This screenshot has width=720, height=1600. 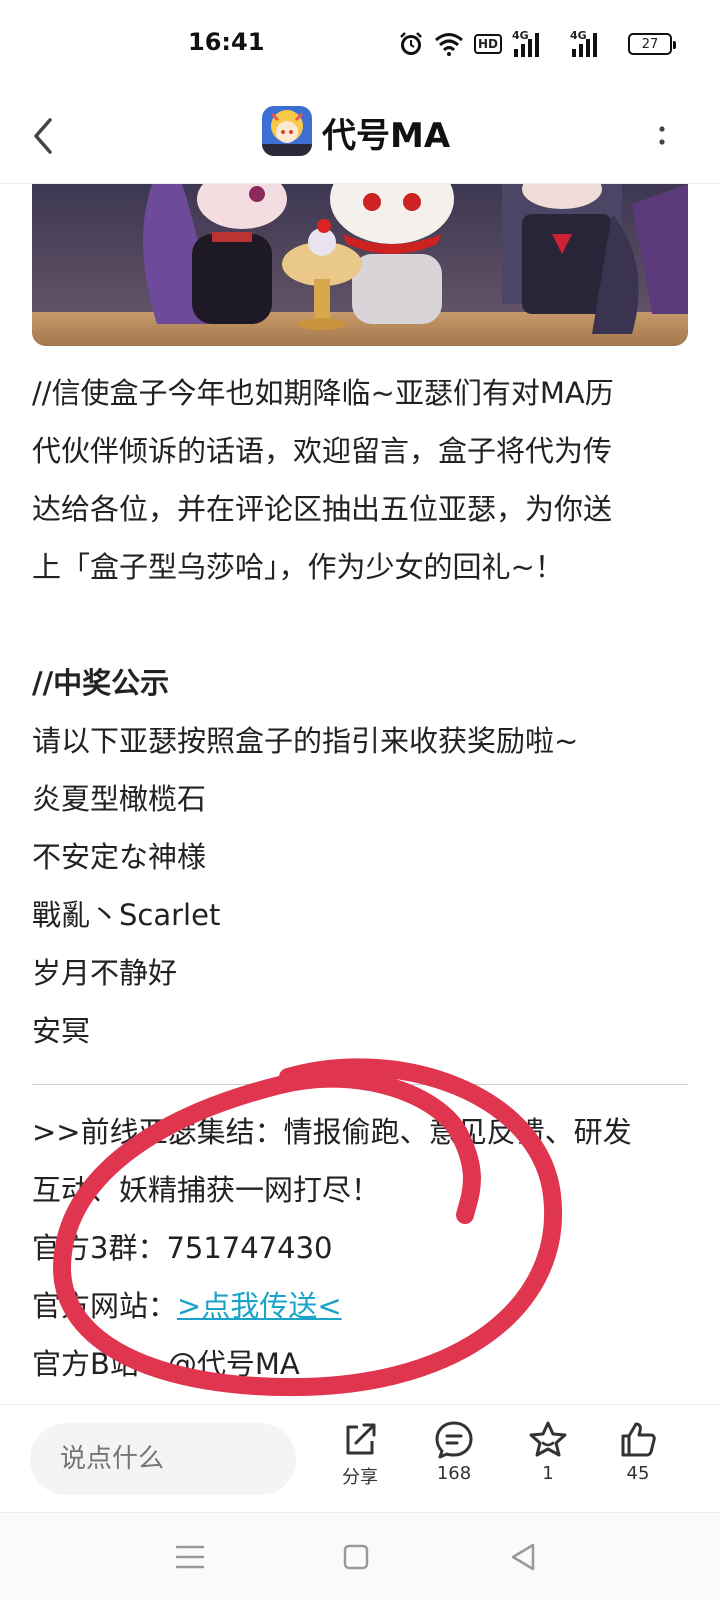 What do you see at coordinates (454, 1473) in the screenshot?
I see `comment-count: 168` at bounding box center [454, 1473].